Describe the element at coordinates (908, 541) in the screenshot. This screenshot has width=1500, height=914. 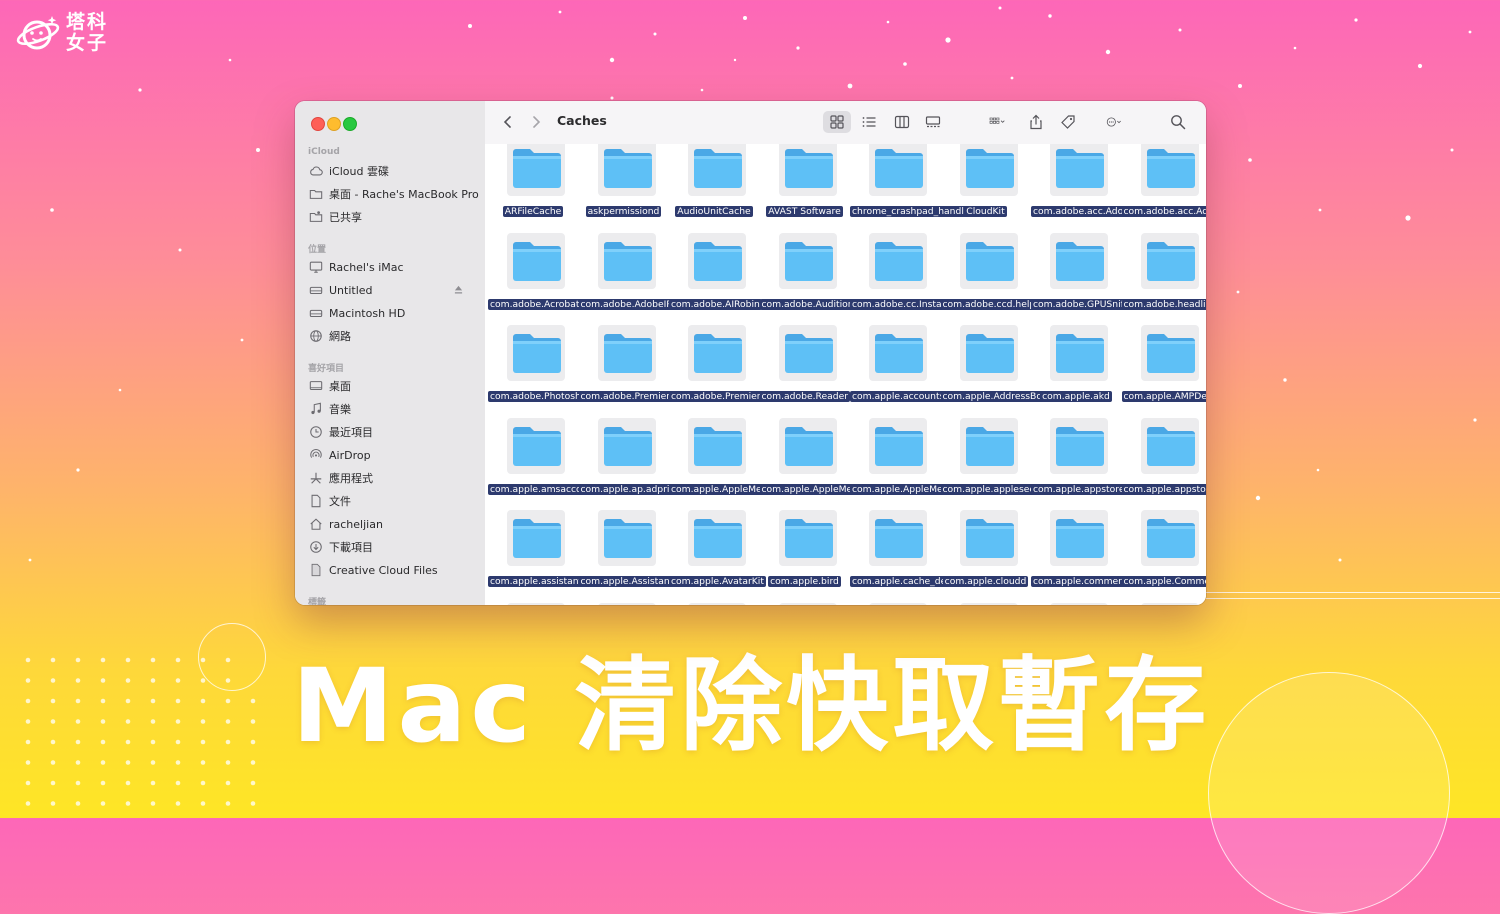
I see `folder-item: com.apple.cache_delete` at that location.